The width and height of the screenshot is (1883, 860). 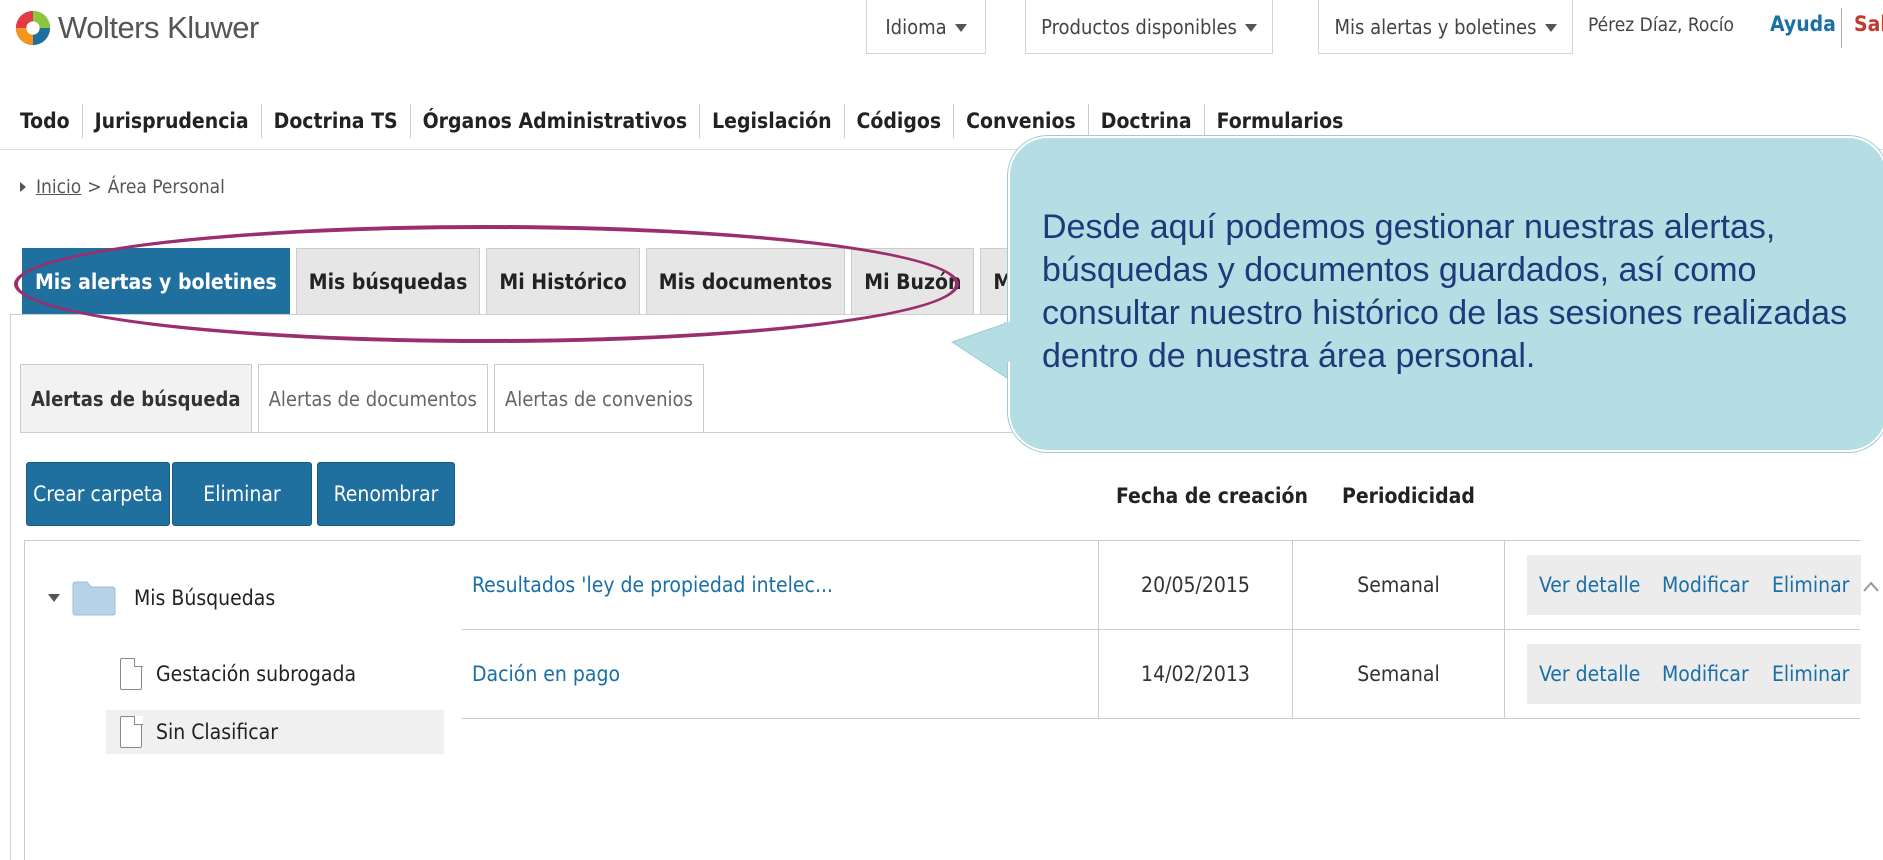 I want to click on nav-convenios: Convenios, so click(x=1021, y=120).